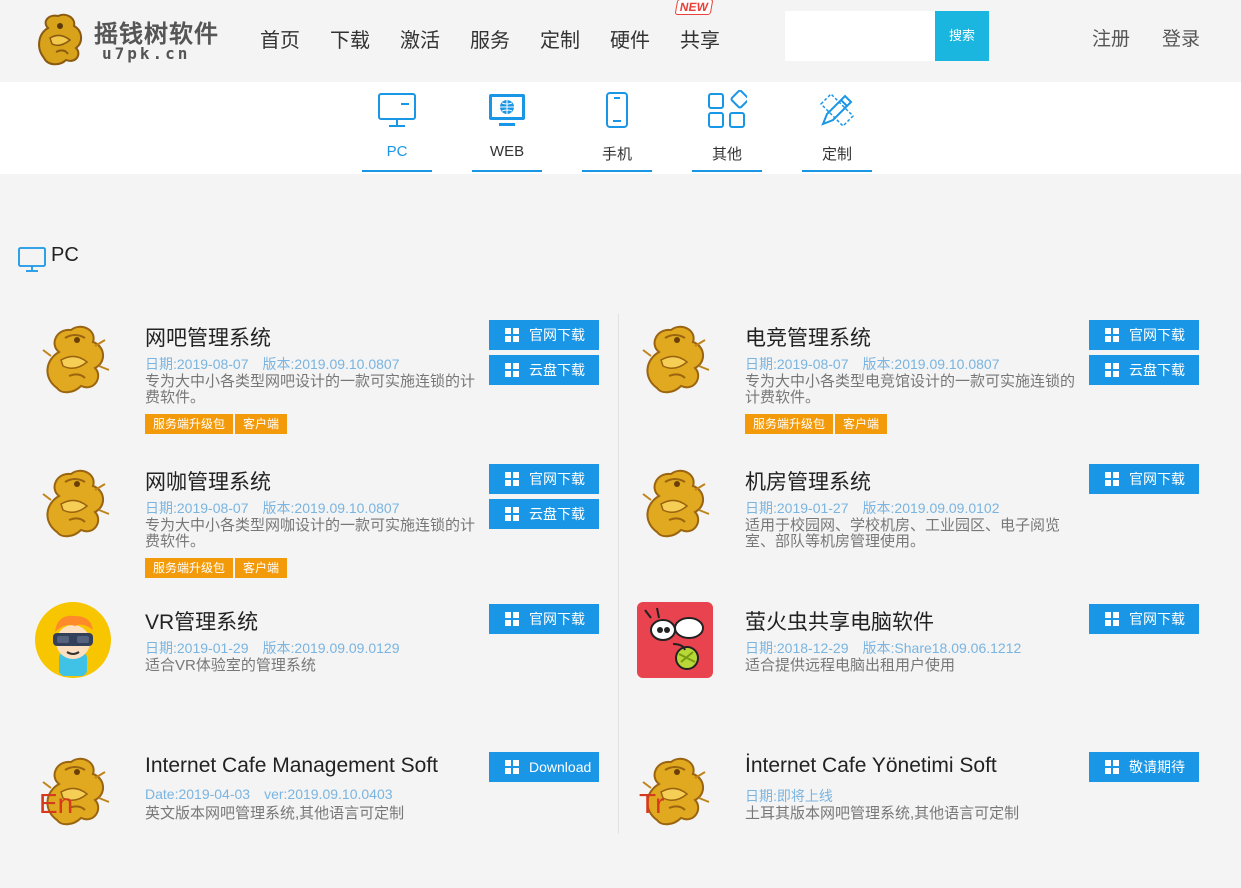 Image resolution: width=1241 pixels, height=888 pixels. Describe the element at coordinates (871, 766) in the screenshot. I see `product-name: İnternet Cafe Yönetimi Soft` at that location.